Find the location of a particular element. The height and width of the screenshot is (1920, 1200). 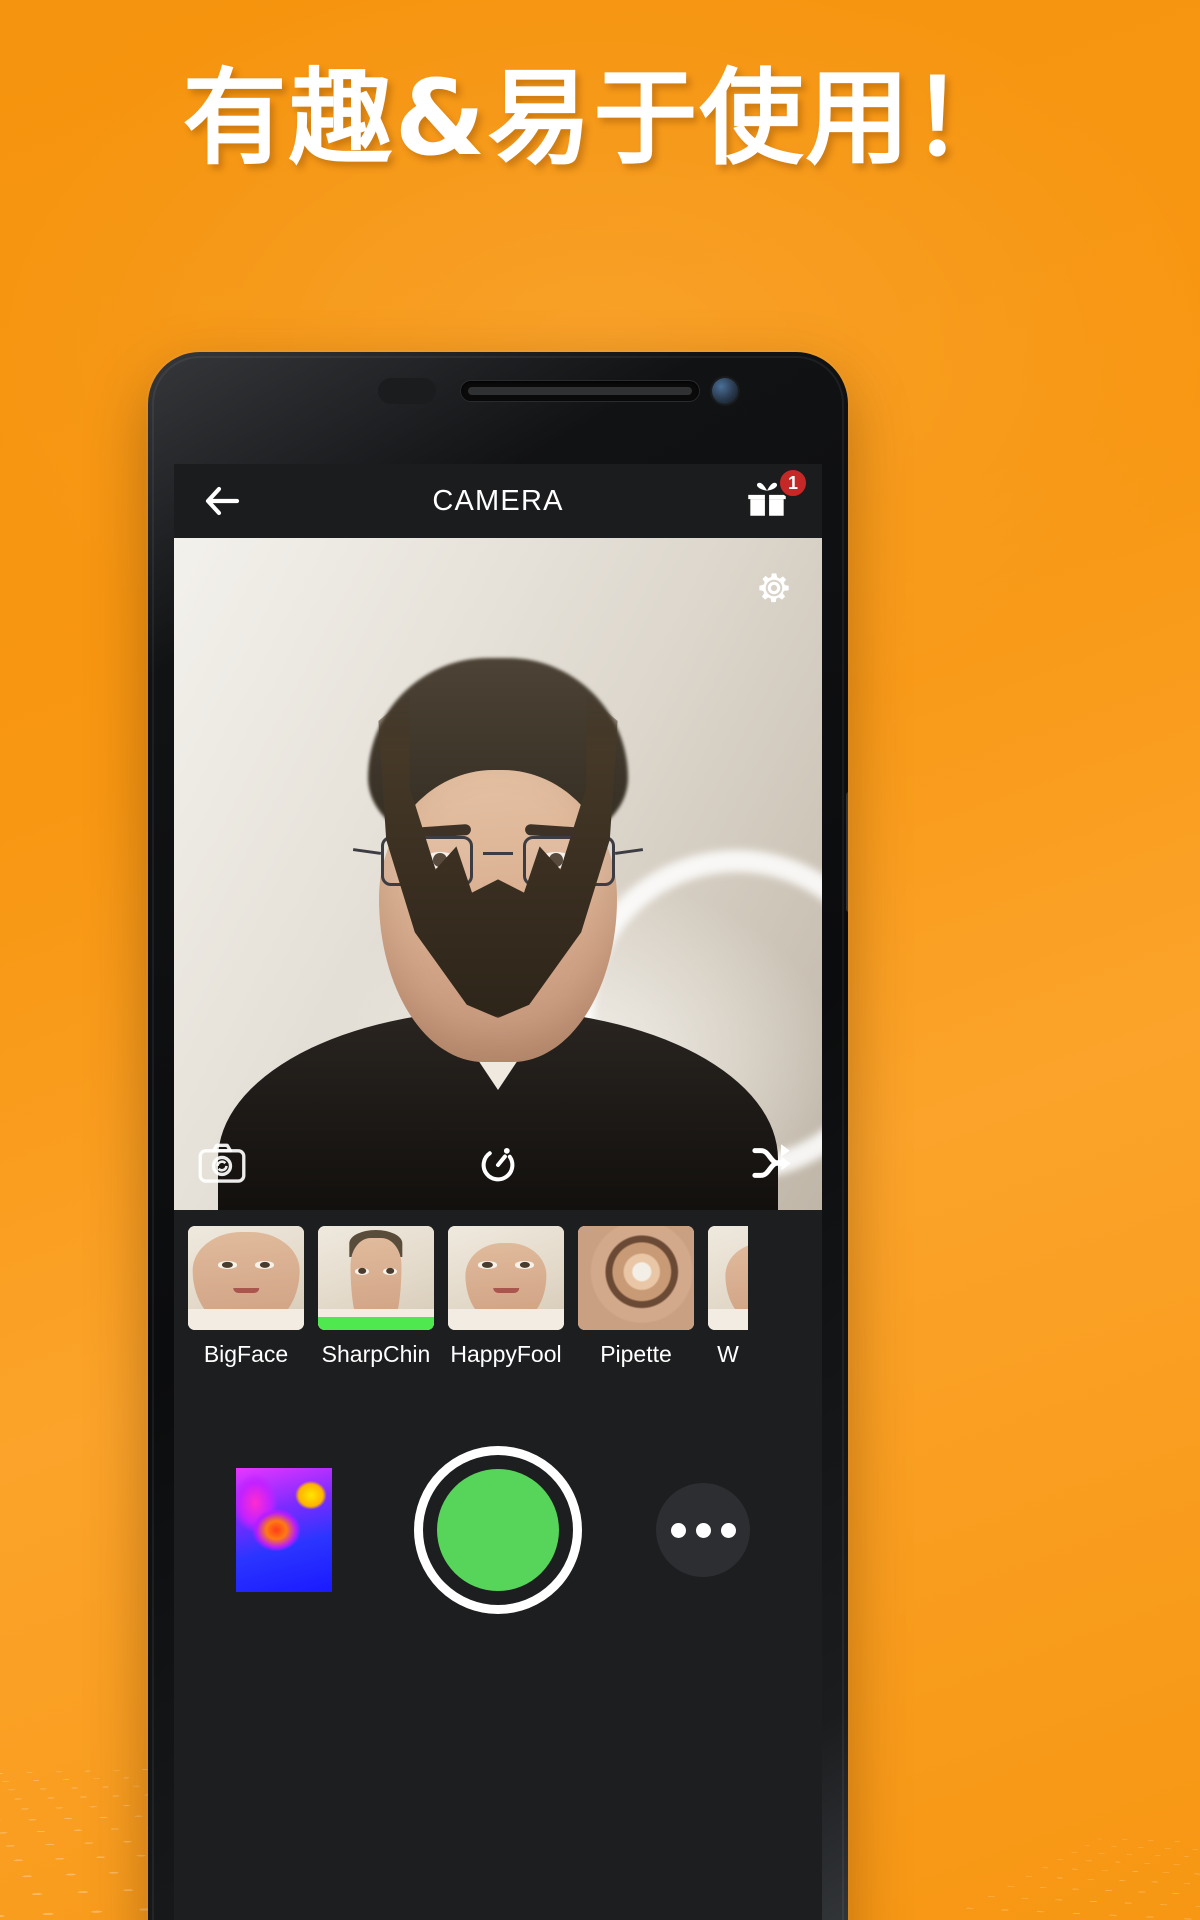

camera-controls-bar is located at coordinates (498, 1530).